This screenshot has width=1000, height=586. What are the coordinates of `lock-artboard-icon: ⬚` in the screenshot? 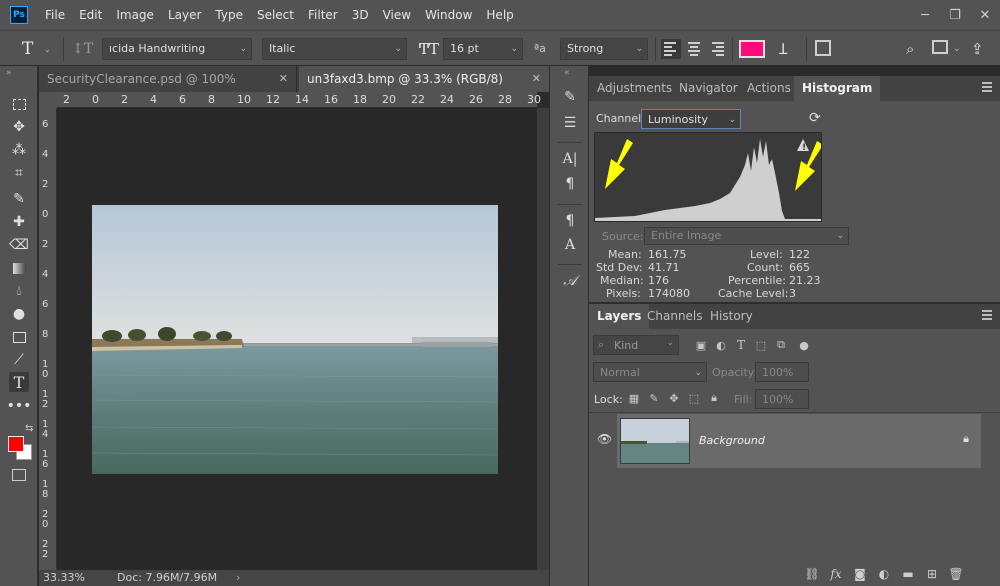 It's located at (694, 398).